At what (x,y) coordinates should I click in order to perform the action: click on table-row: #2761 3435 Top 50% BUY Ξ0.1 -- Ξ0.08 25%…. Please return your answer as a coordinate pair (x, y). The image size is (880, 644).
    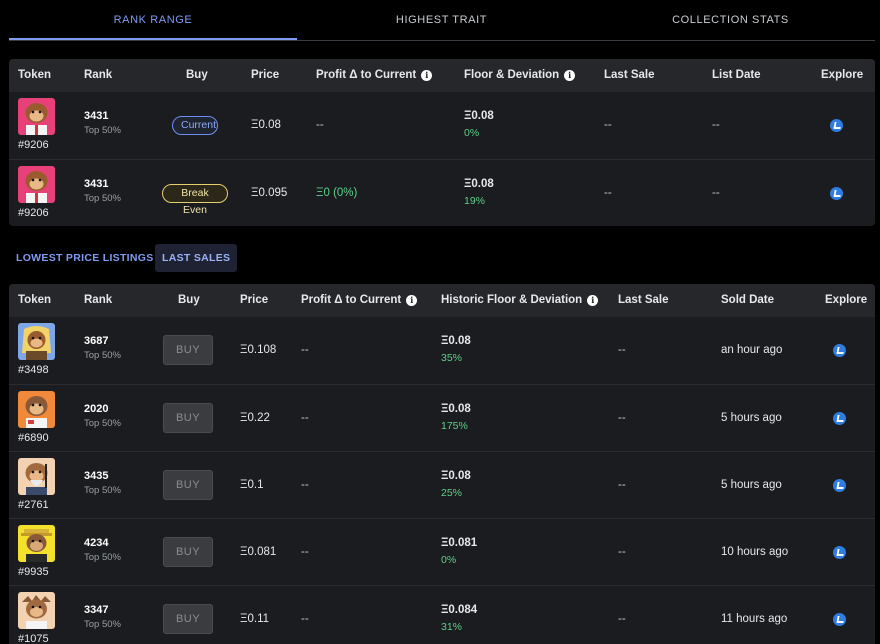
    Looking at the image, I should click on (442, 484).